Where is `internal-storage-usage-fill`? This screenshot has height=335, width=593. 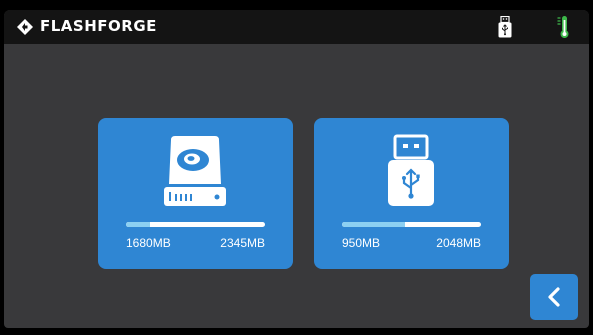
internal-storage-usage-fill is located at coordinates (138, 224).